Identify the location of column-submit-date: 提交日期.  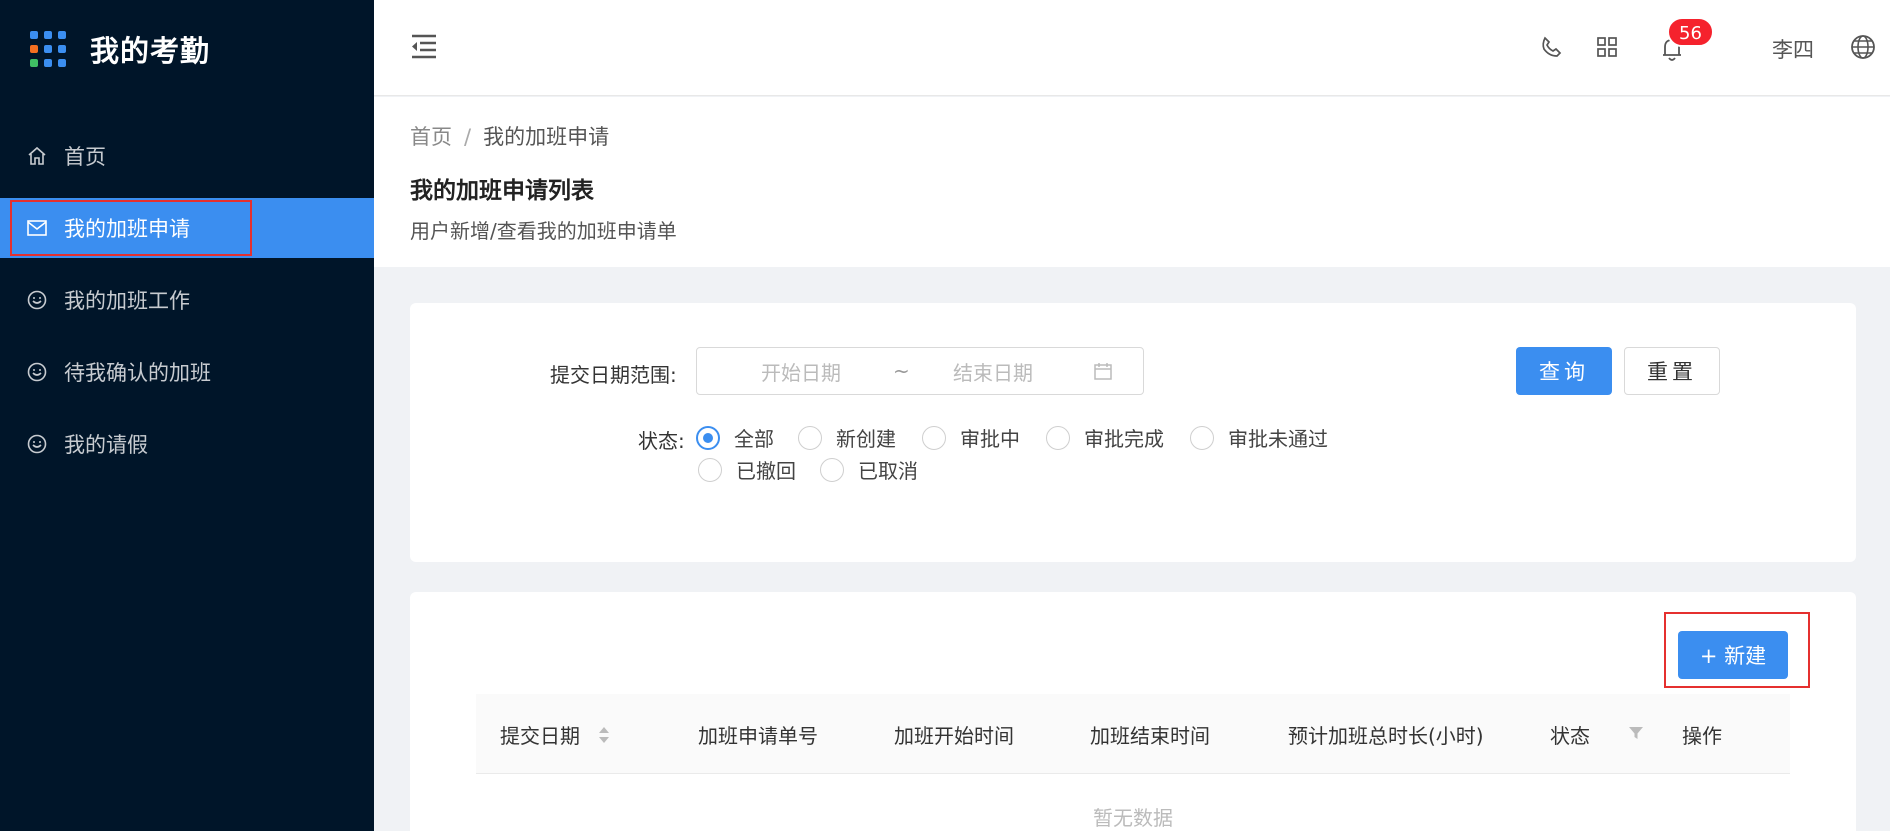
(555, 735).